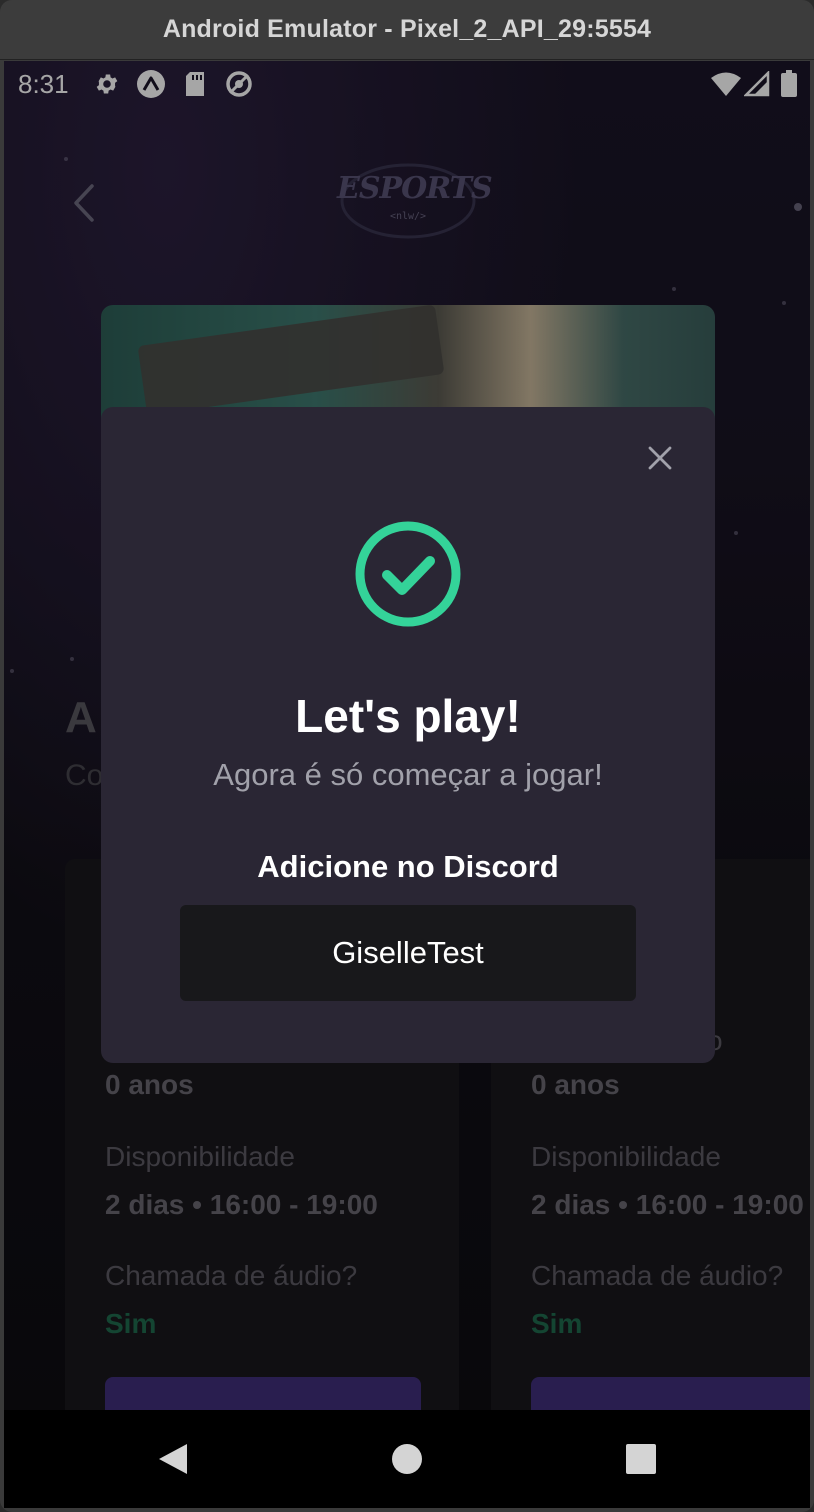 This screenshot has width=814, height=1512. Describe the element at coordinates (408, 953) in the screenshot. I see `discord-username-box: GiselleTest` at that location.